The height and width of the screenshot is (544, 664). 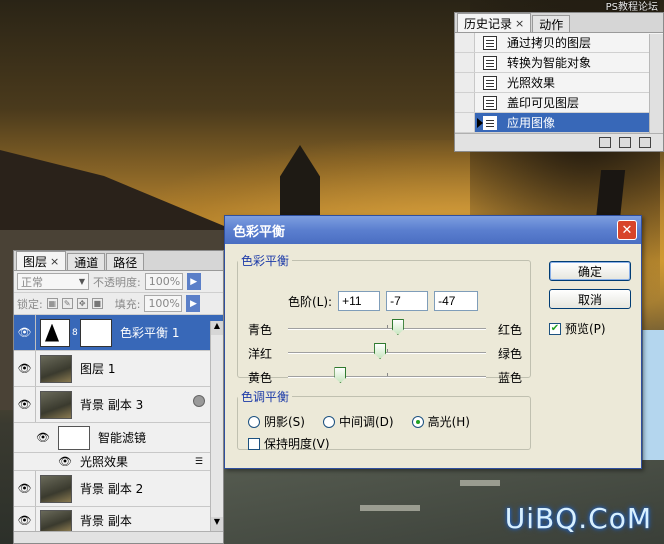 I want to click on slider-left-label: 洋红, so click(x=260, y=353).